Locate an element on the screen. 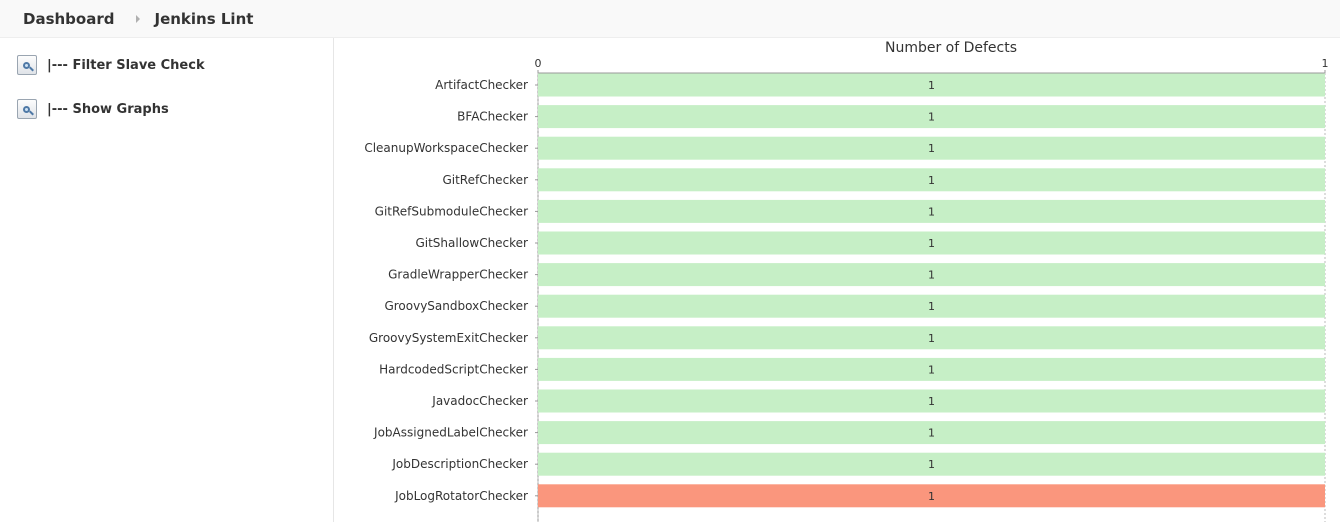 The height and width of the screenshot is (522, 1340). data-label-GroovySystemExitChecker: 1 is located at coordinates (931, 338).